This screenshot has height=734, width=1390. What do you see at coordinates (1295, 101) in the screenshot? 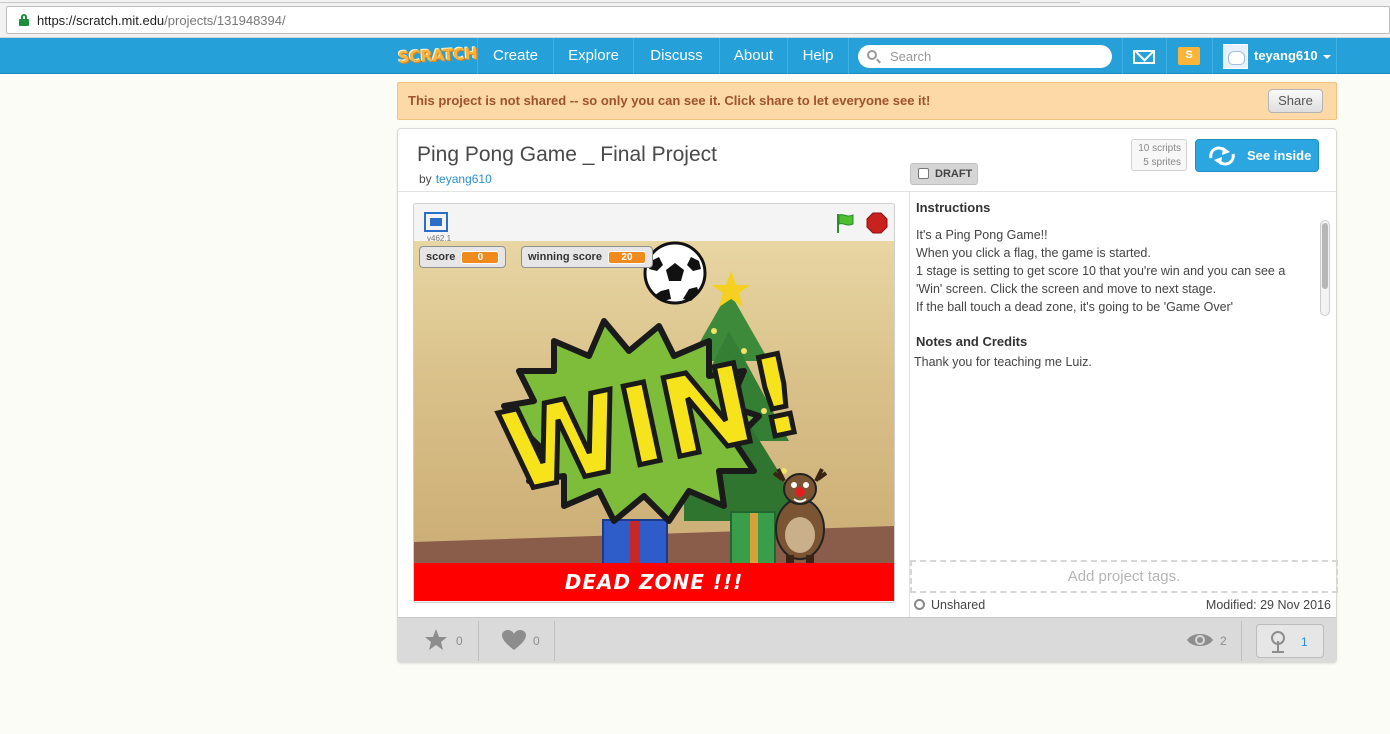
I see `share-button: Share` at bounding box center [1295, 101].